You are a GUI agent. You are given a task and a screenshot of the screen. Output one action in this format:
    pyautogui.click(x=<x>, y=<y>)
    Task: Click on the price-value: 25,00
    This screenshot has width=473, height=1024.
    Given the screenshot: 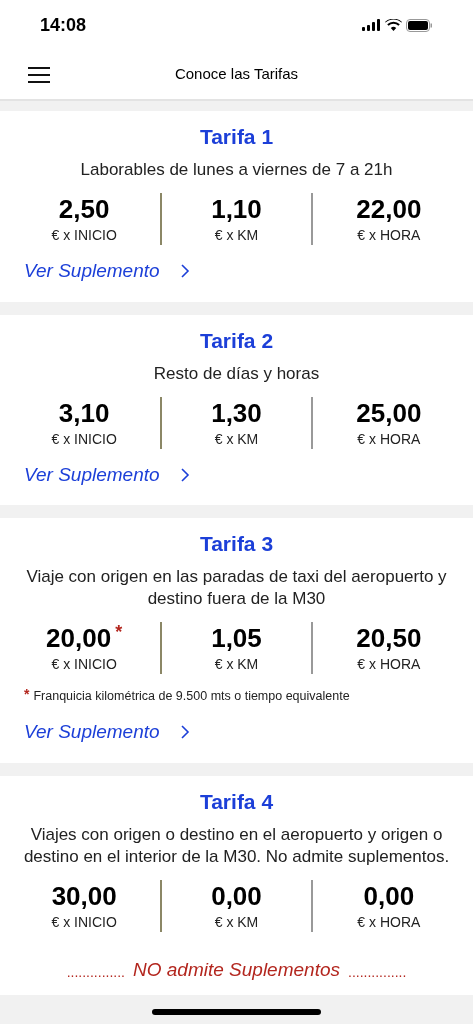 What is the action you would take?
    pyautogui.click(x=389, y=412)
    